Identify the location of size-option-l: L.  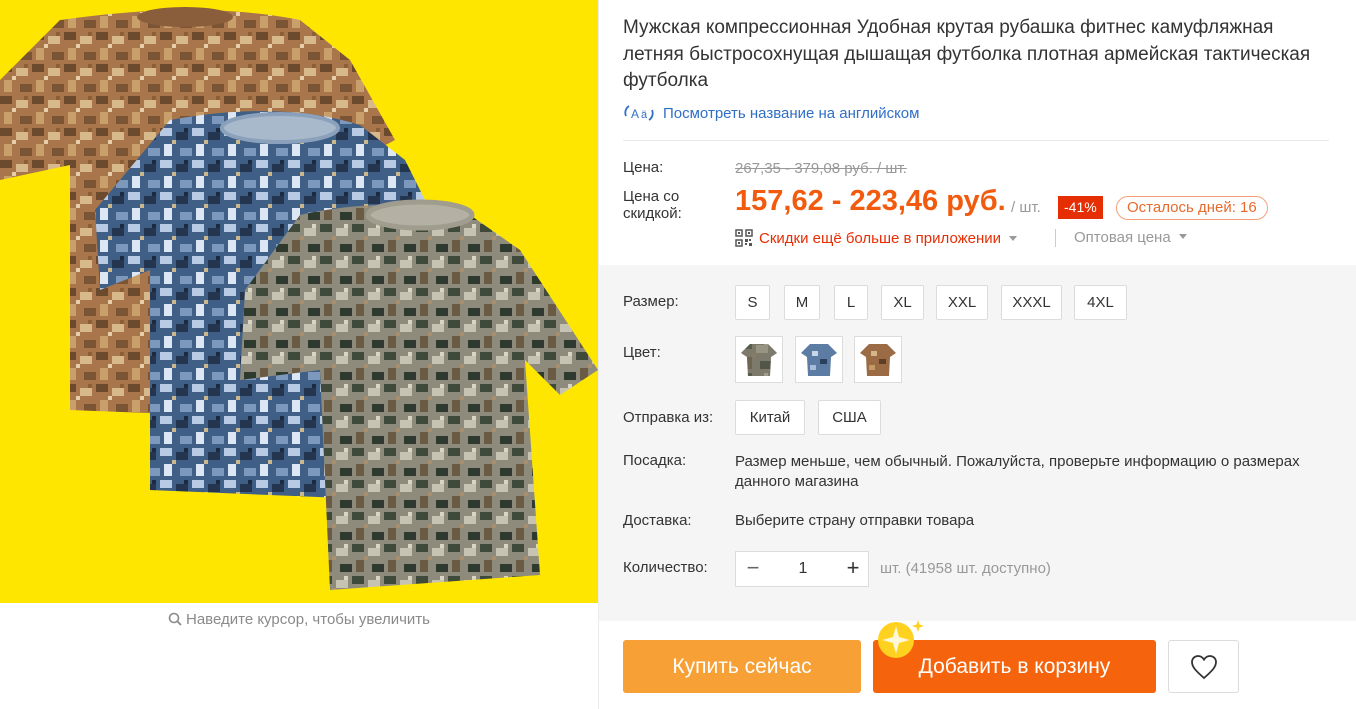
(851, 302).